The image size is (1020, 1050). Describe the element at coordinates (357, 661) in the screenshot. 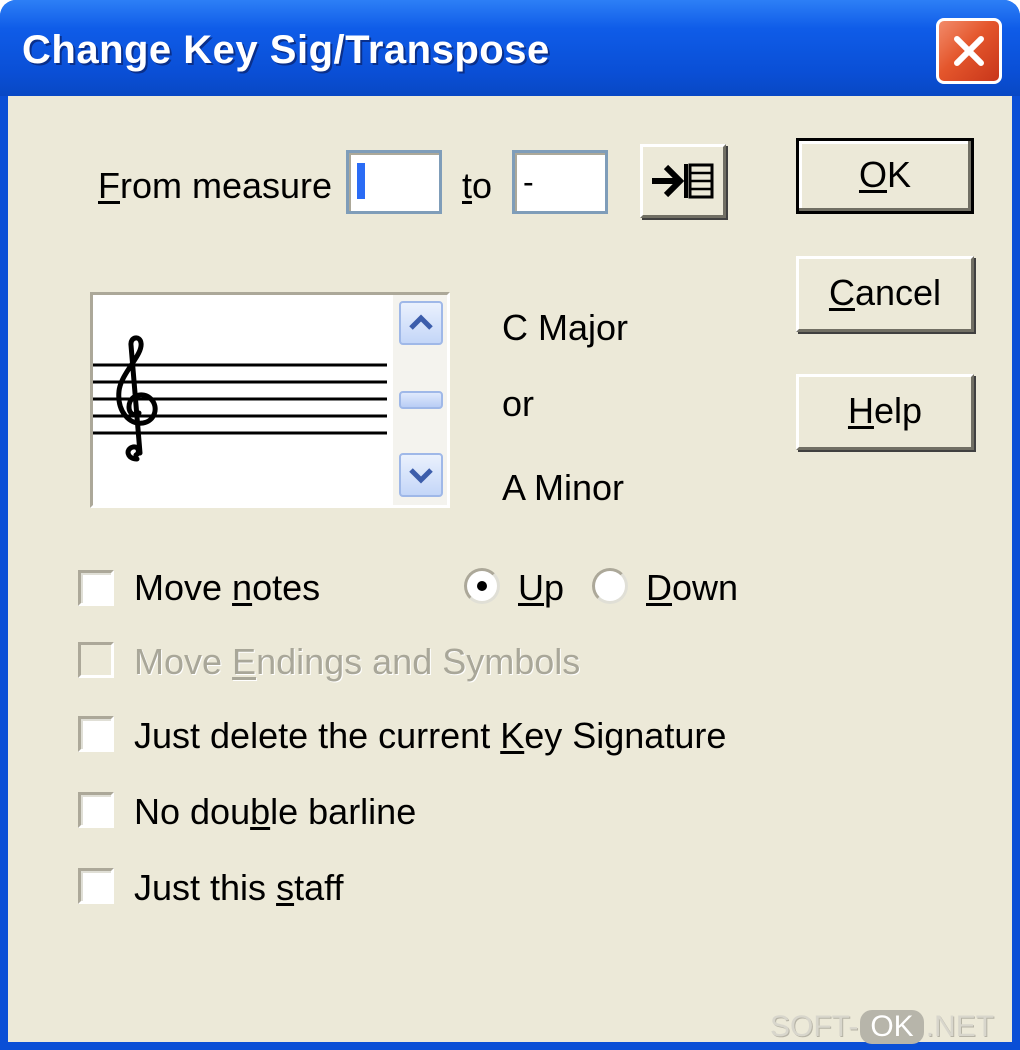

I see `move-endings-label: Move Endings and Symbols` at that location.